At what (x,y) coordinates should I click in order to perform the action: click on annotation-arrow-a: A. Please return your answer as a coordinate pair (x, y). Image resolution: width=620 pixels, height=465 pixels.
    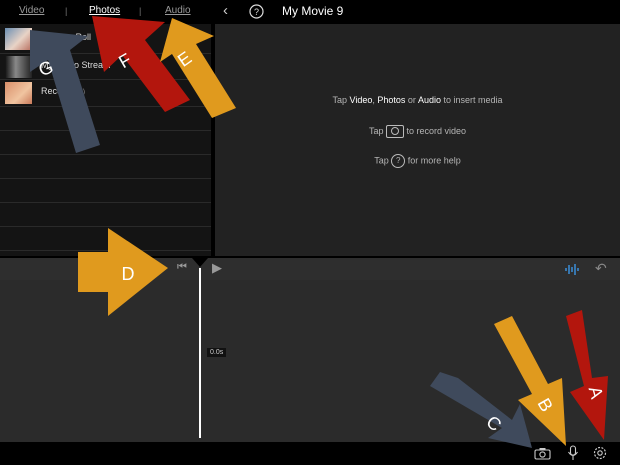
    Looking at the image, I should click on (587, 375).